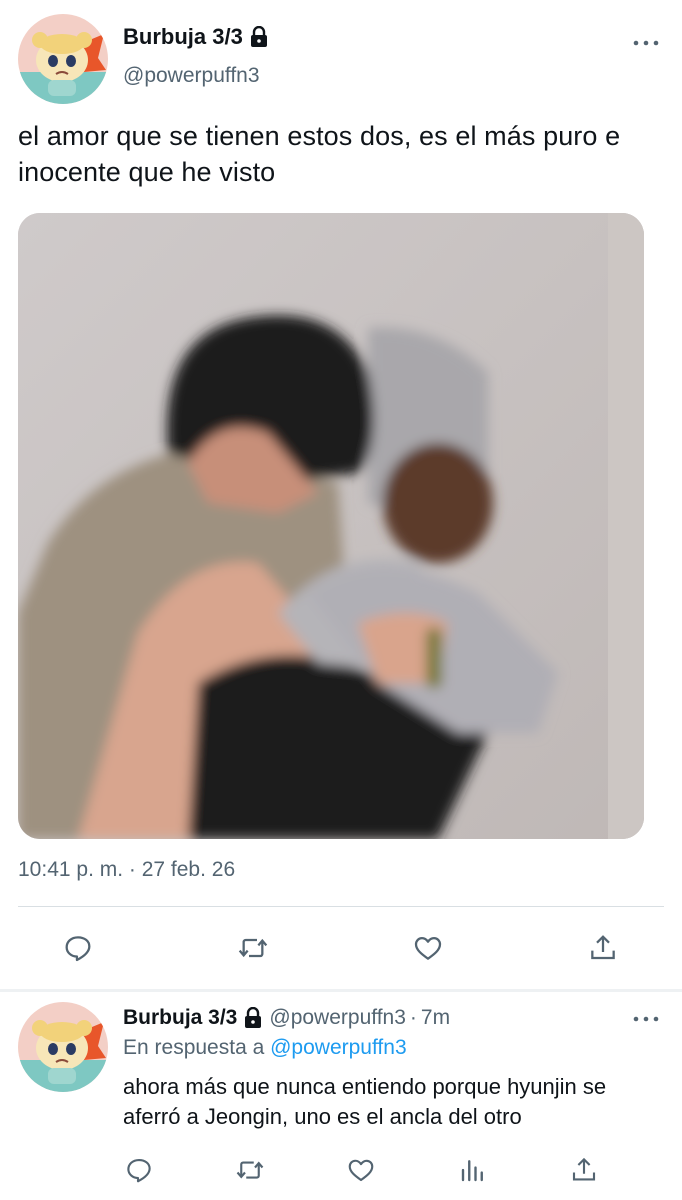 This screenshot has width=682, height=1200. I want to click on reply-prefix: En respuesta a, so click(194, 1047).